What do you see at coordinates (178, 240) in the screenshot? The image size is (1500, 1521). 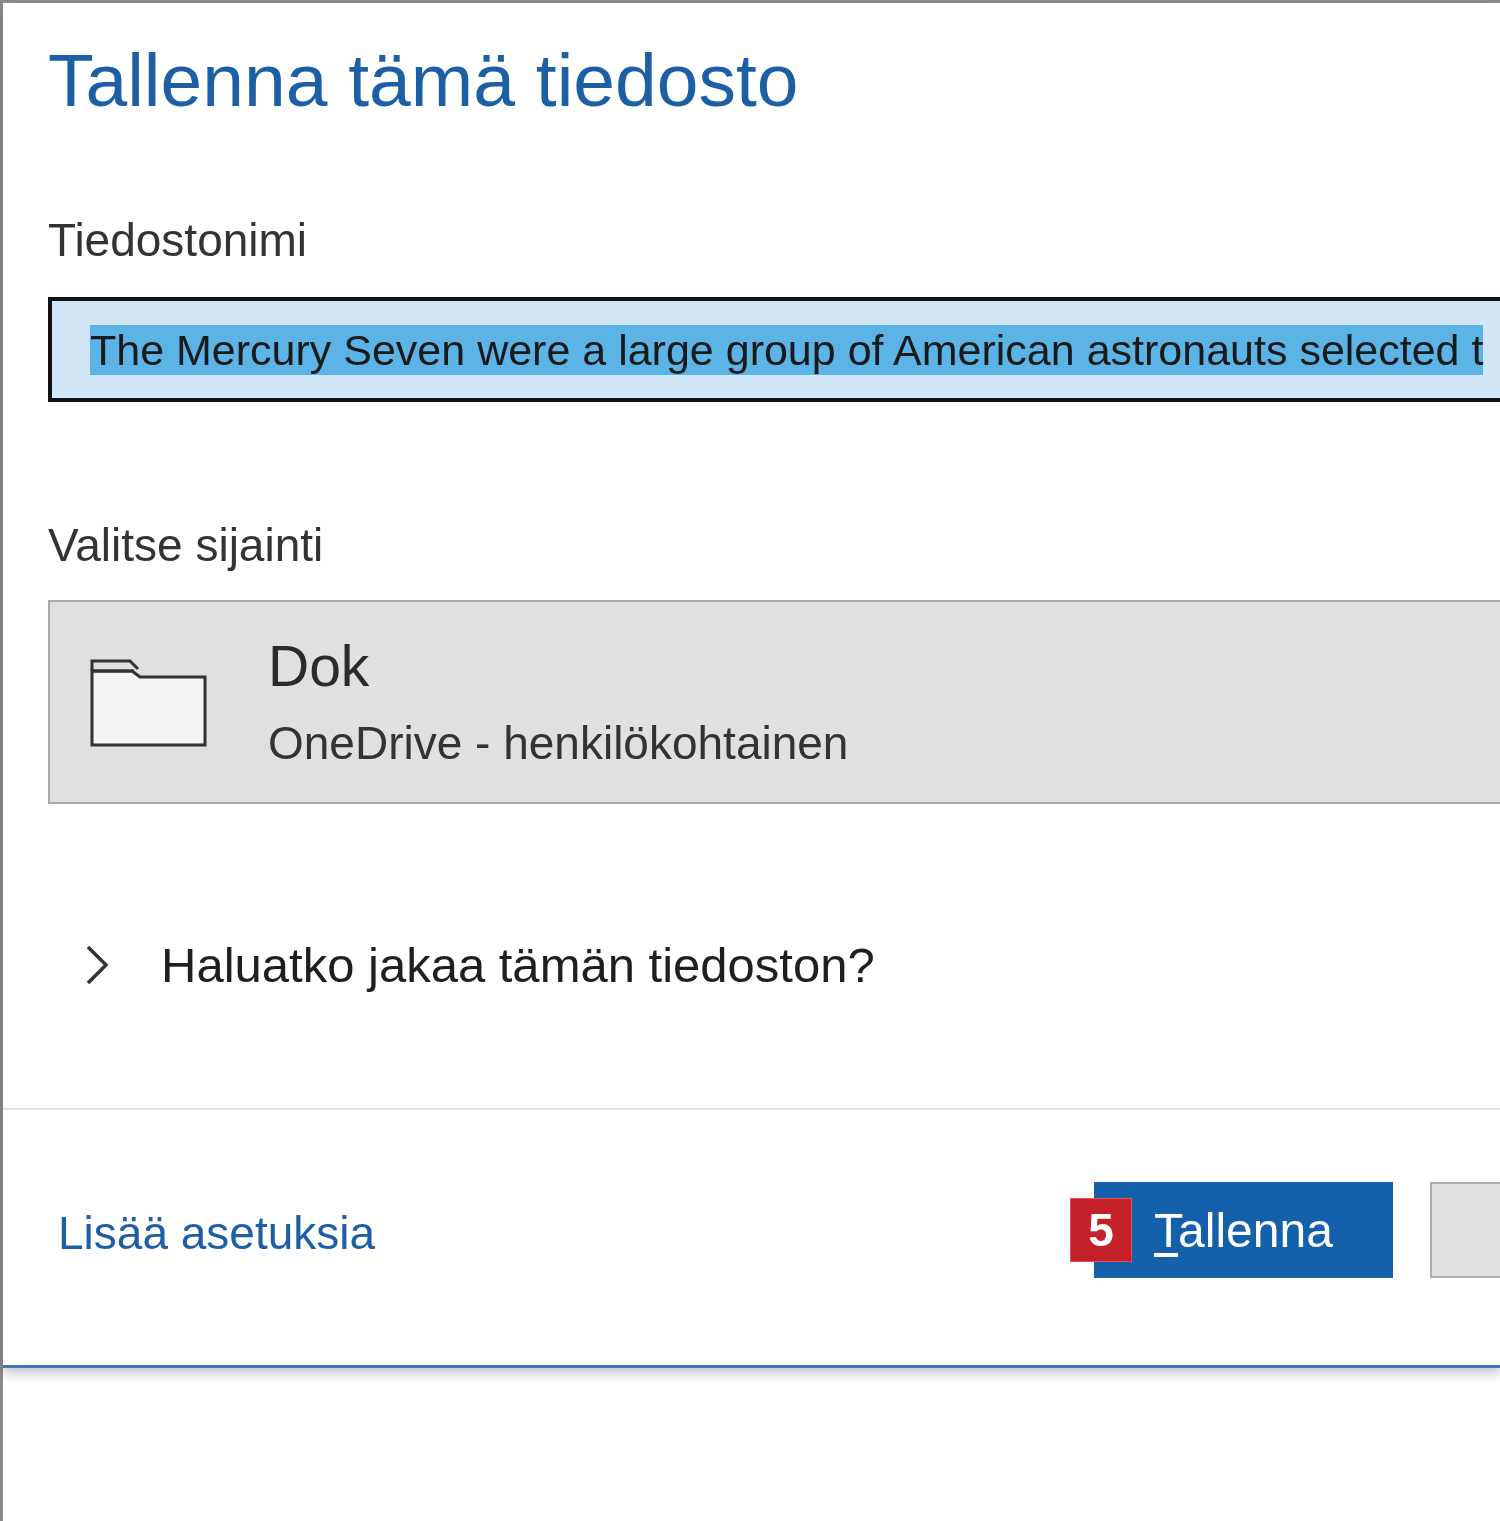 I see `field-label: Tiedostonimi` at bounding box center [178, 240].